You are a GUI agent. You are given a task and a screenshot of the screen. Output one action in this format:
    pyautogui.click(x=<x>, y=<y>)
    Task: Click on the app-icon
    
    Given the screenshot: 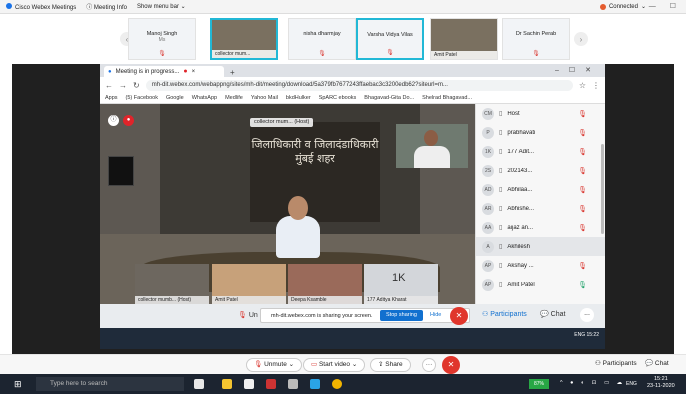 What is the action you would take?
    pyautogui.click(x=271, y=384)
    